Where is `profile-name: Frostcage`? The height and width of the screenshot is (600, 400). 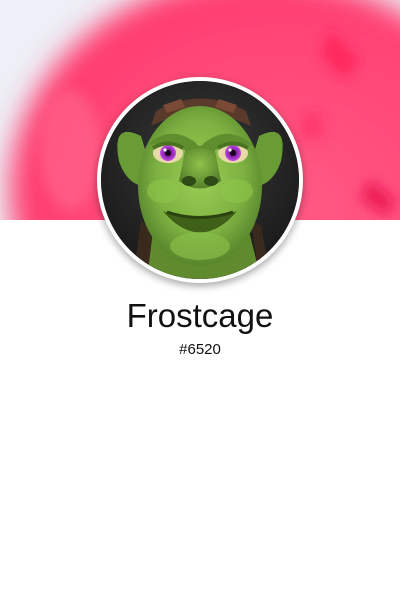
profile-name: Frostcage is located at coordinates (200, 315).